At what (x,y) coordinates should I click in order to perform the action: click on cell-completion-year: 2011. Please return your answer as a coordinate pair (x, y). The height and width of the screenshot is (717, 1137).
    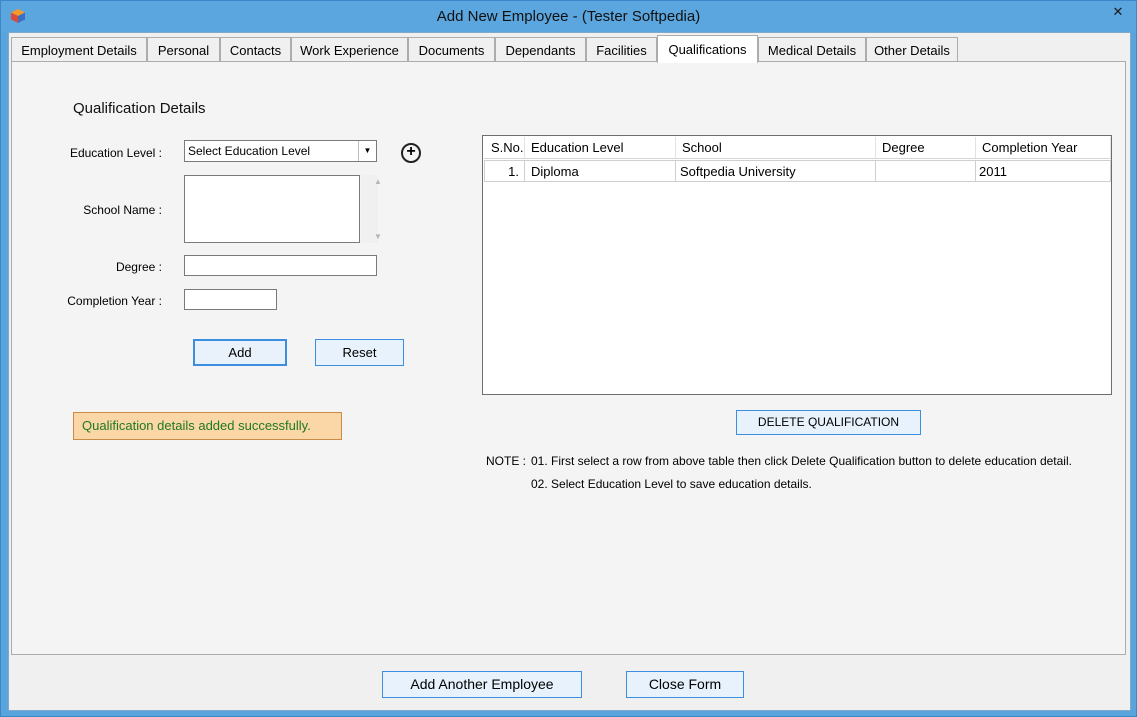
    Looking at the image, I should click on (1043, 171).